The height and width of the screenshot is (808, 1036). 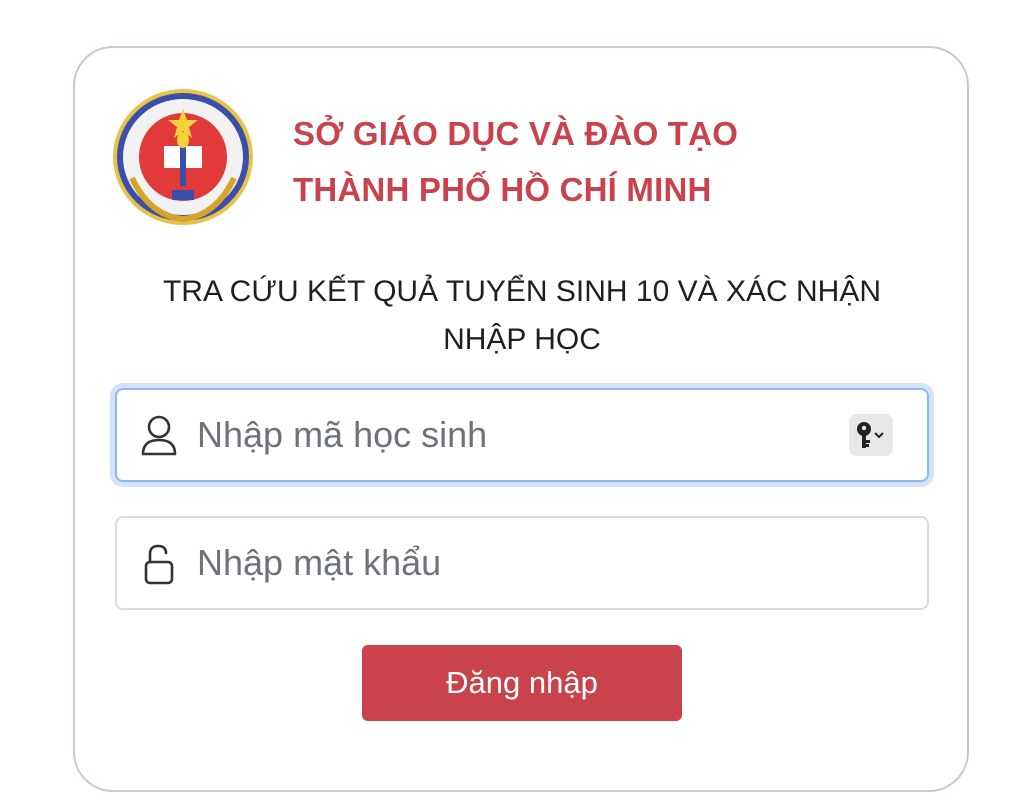 I want to click on org-name-line2: THÀNH PHỐ HỒ CHÍ MINH, so click(x=502, y=189).